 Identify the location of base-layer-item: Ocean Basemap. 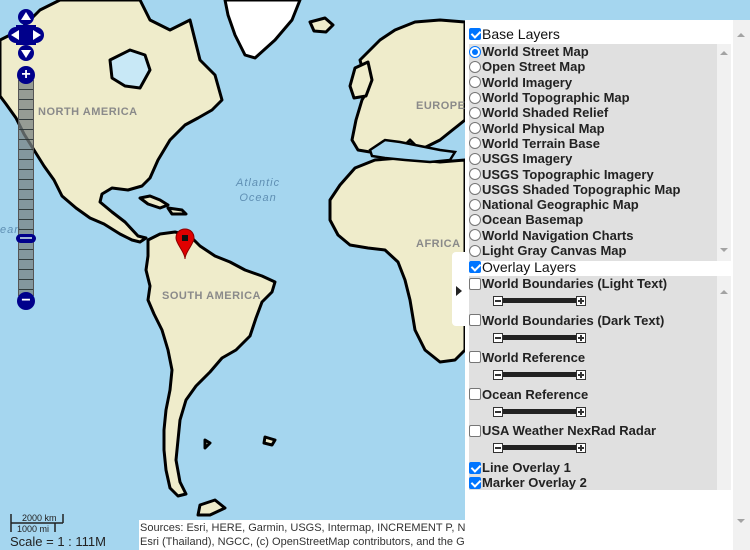
(593, 219).